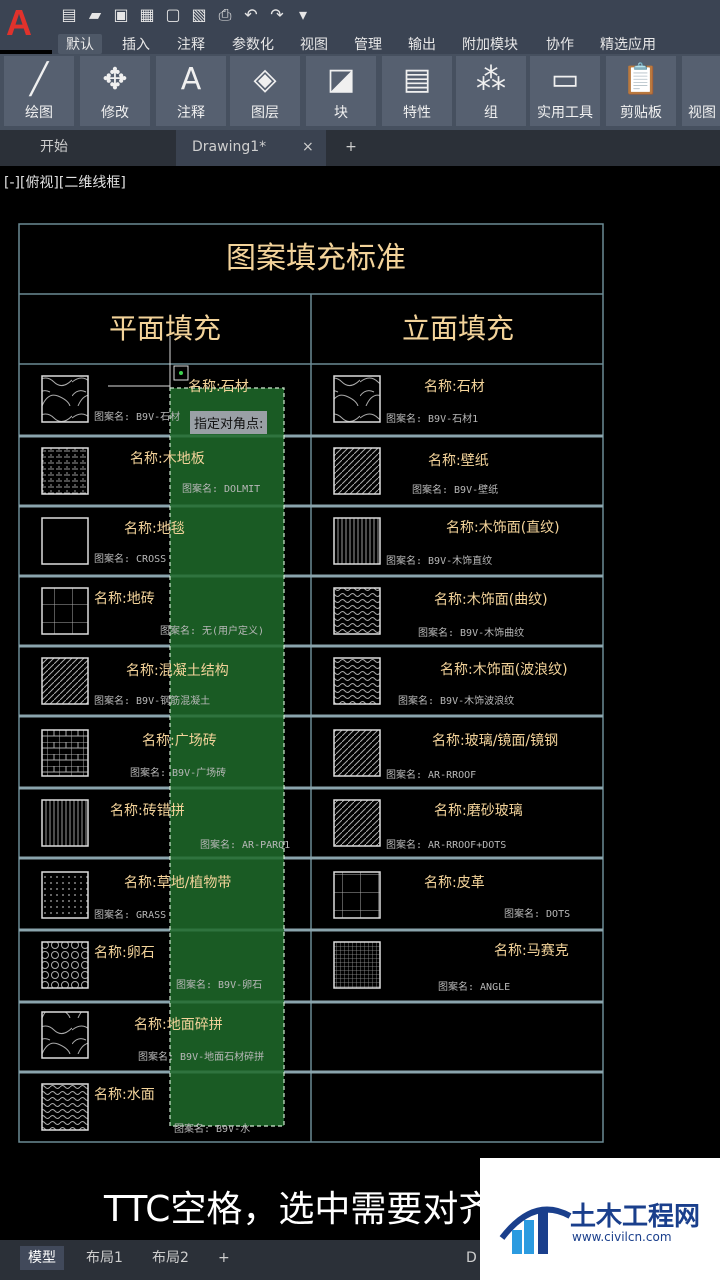 This screenshot has width=720, height=1280. What do you see at coordinates (308, 147) in the screenshot?
I see `close-icon: ×` at bounding box center [308, 147].